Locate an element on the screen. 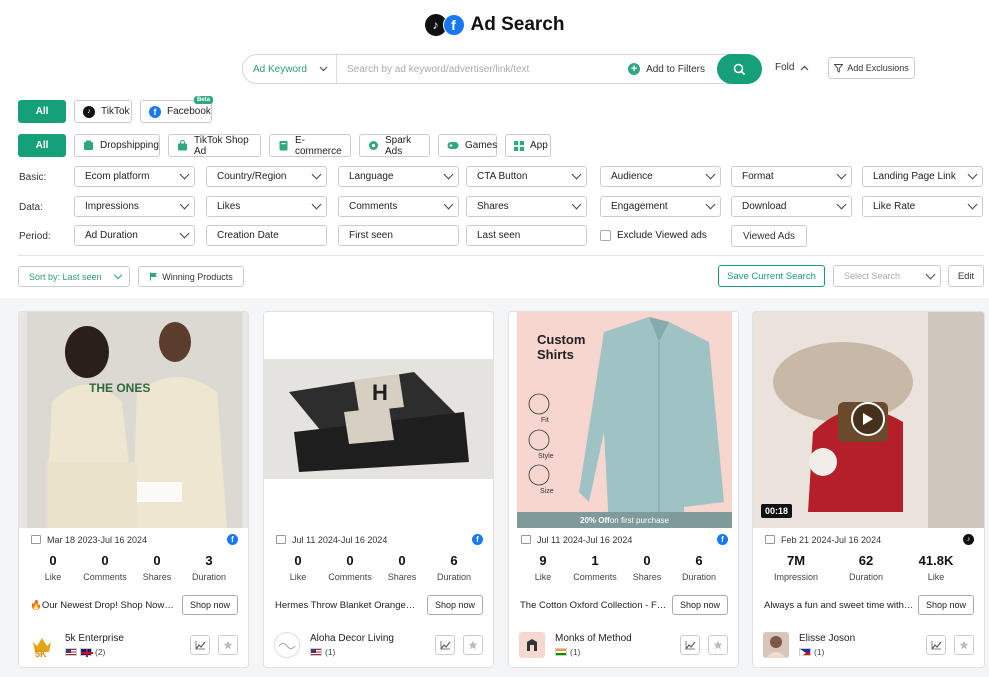  filter-country-region: Country/Region is located at coordinates (266, 176).